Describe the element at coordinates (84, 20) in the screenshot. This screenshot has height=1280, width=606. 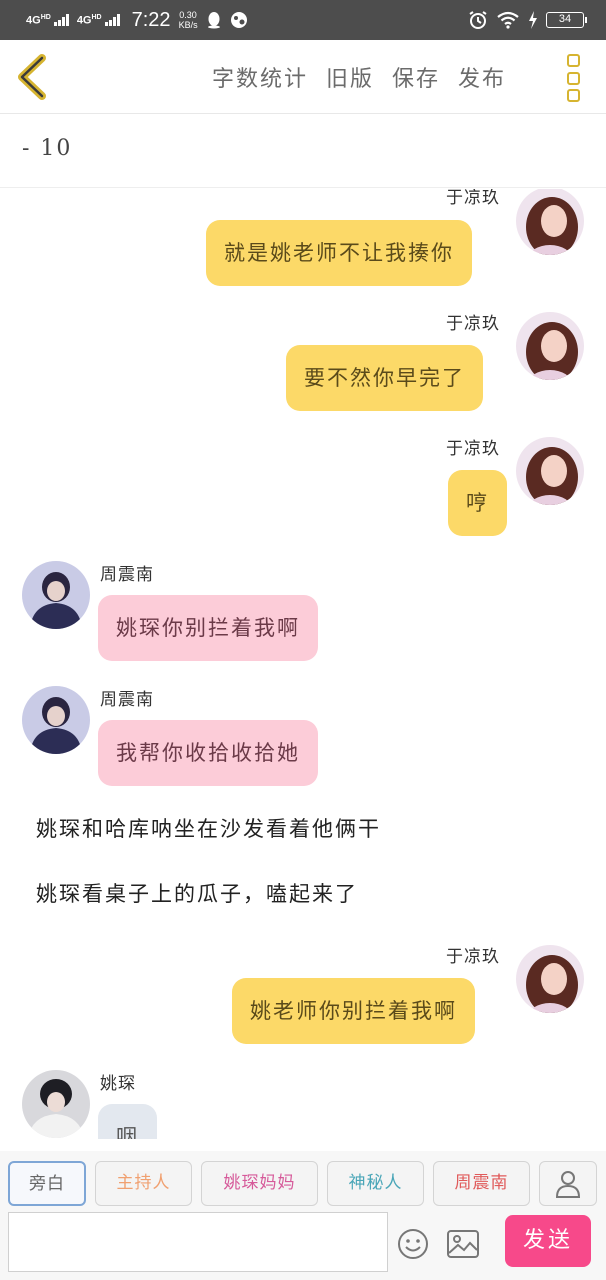
I see `network-type-2: 4G` at that location.